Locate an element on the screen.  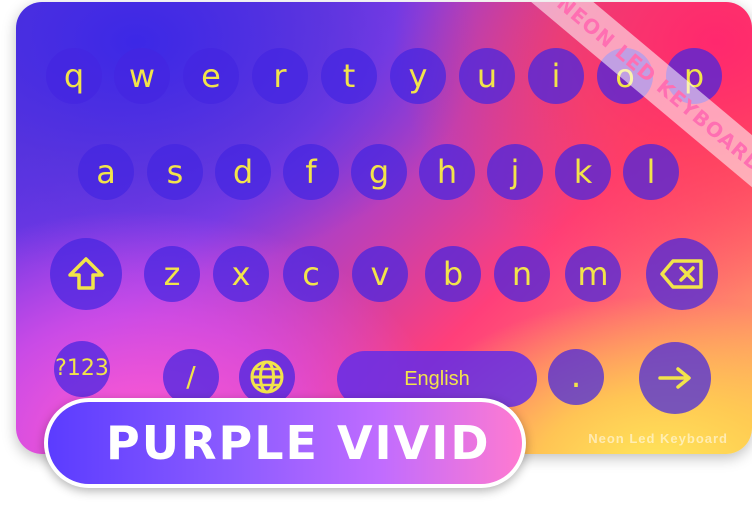
key-c: c is located at coordinates (311, 274).